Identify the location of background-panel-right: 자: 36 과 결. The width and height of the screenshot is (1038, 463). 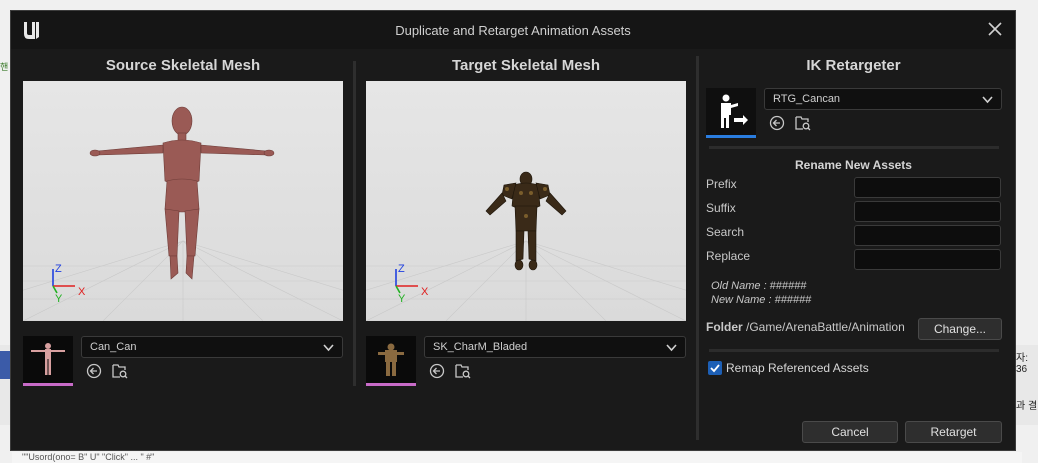
(1026, 385).